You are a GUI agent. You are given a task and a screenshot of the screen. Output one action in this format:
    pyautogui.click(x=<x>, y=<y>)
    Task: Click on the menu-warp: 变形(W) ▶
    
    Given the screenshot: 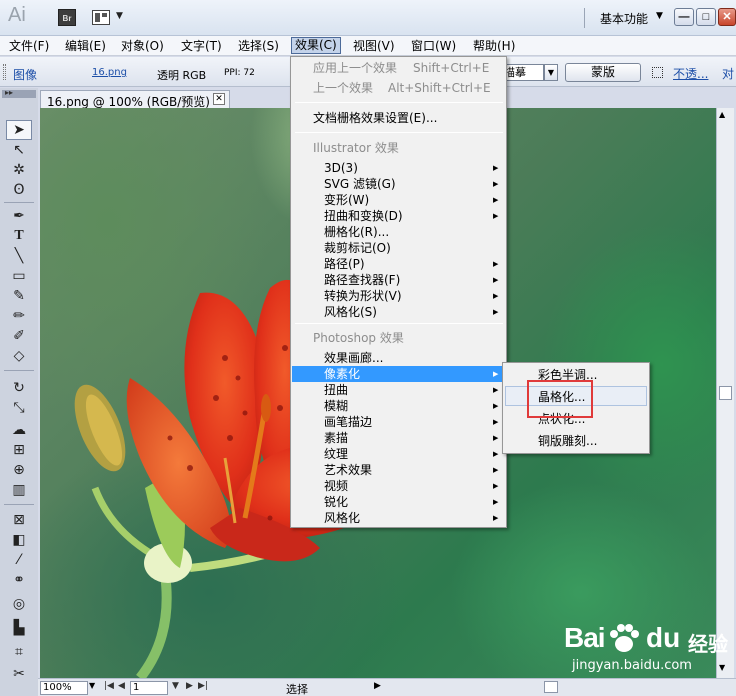 What is the action you would take?
    pyautogui.click(x=398, y=200)
    